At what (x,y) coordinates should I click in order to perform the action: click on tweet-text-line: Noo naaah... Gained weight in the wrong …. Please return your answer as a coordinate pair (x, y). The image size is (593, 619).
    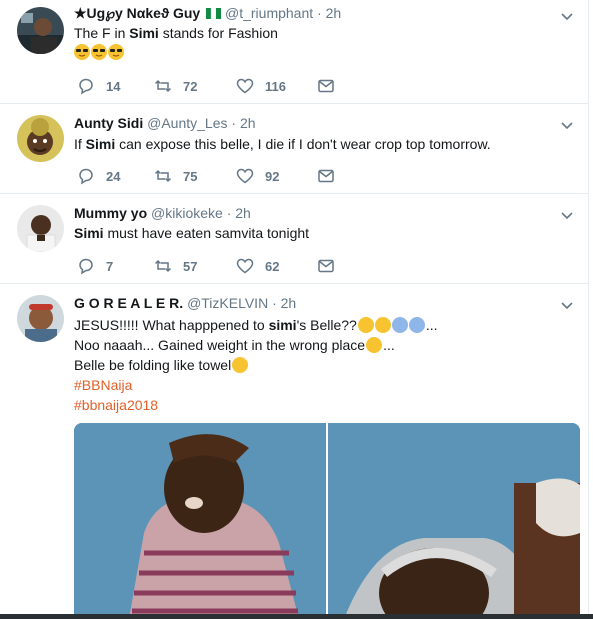
    Looking at the image, I should click on (256, 345).